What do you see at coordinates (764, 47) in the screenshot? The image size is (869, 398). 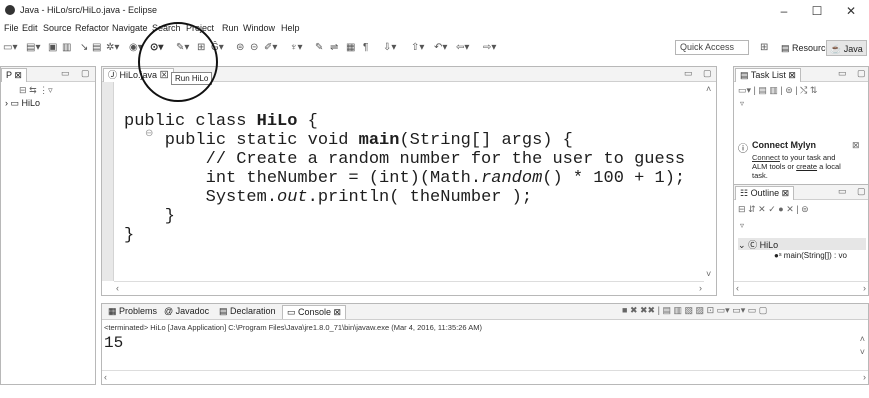 I see `open-perspective-icon: ⊞` at bounding box center [764, 47].